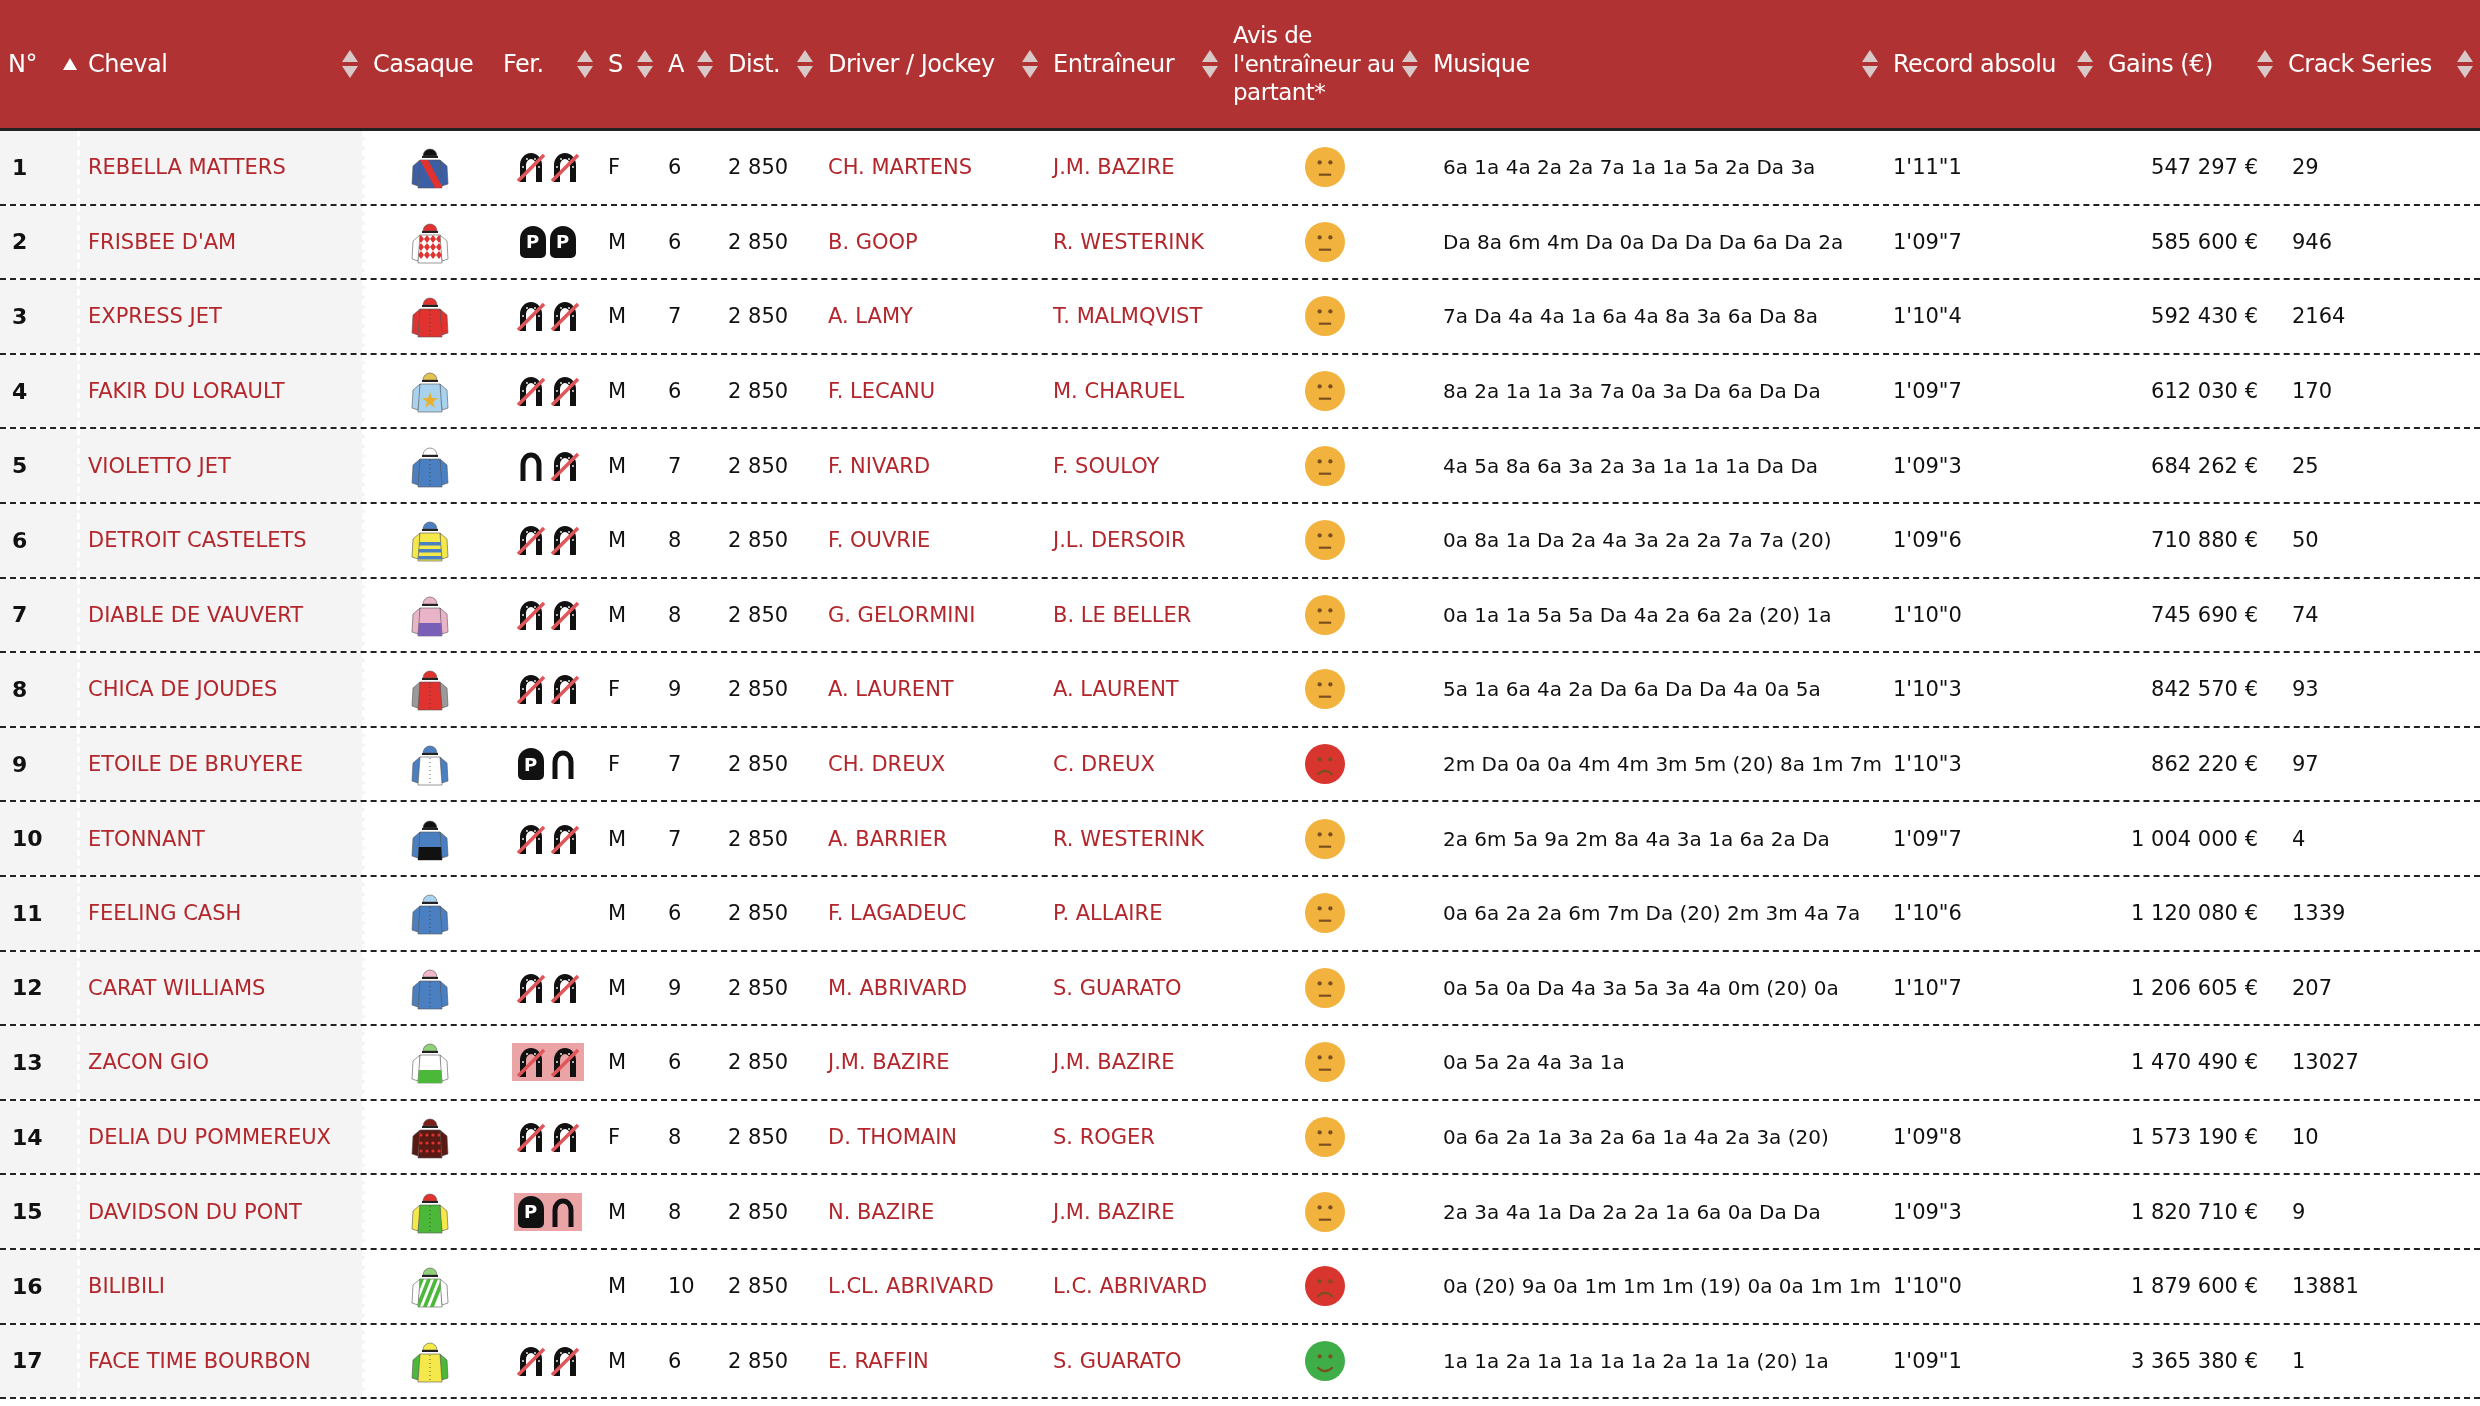  I want to click on earnings-cell: 592 430 €, so click(2204, 316).